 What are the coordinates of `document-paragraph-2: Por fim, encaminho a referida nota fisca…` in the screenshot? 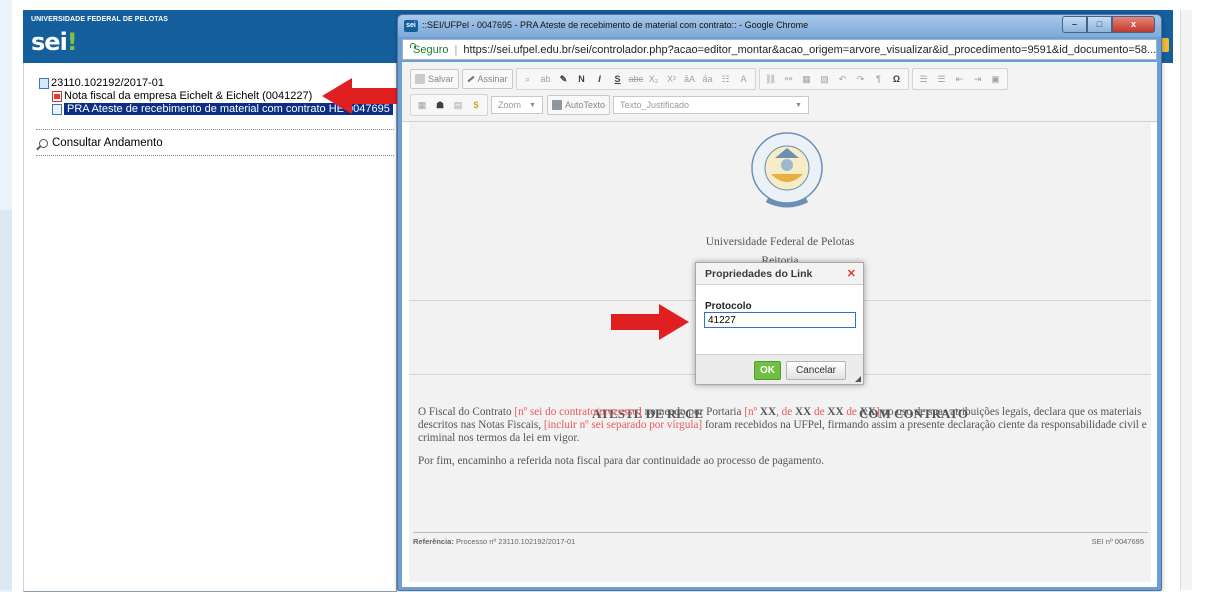 It's located at (784, 461).